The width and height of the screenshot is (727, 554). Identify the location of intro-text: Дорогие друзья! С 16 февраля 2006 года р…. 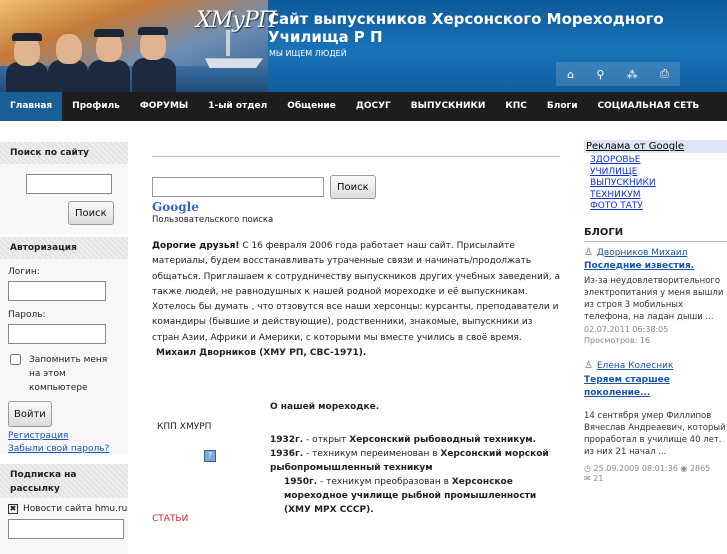
(356, 300).